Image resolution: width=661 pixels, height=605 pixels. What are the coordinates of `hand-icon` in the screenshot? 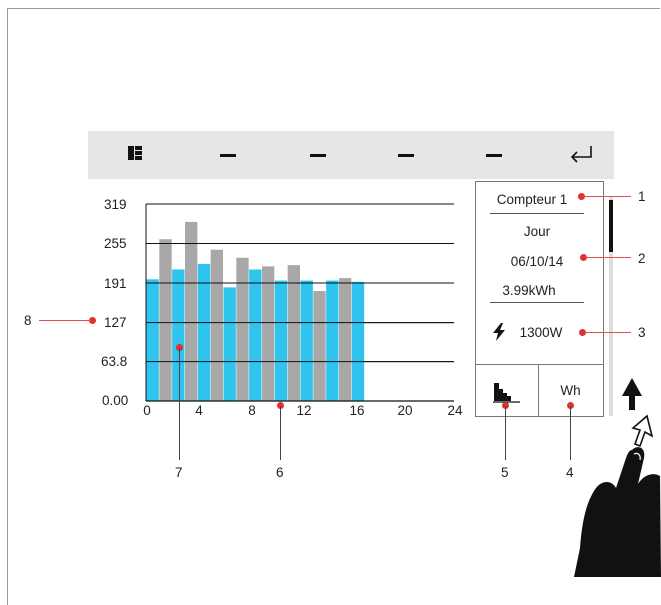 It's located at (617, 512).